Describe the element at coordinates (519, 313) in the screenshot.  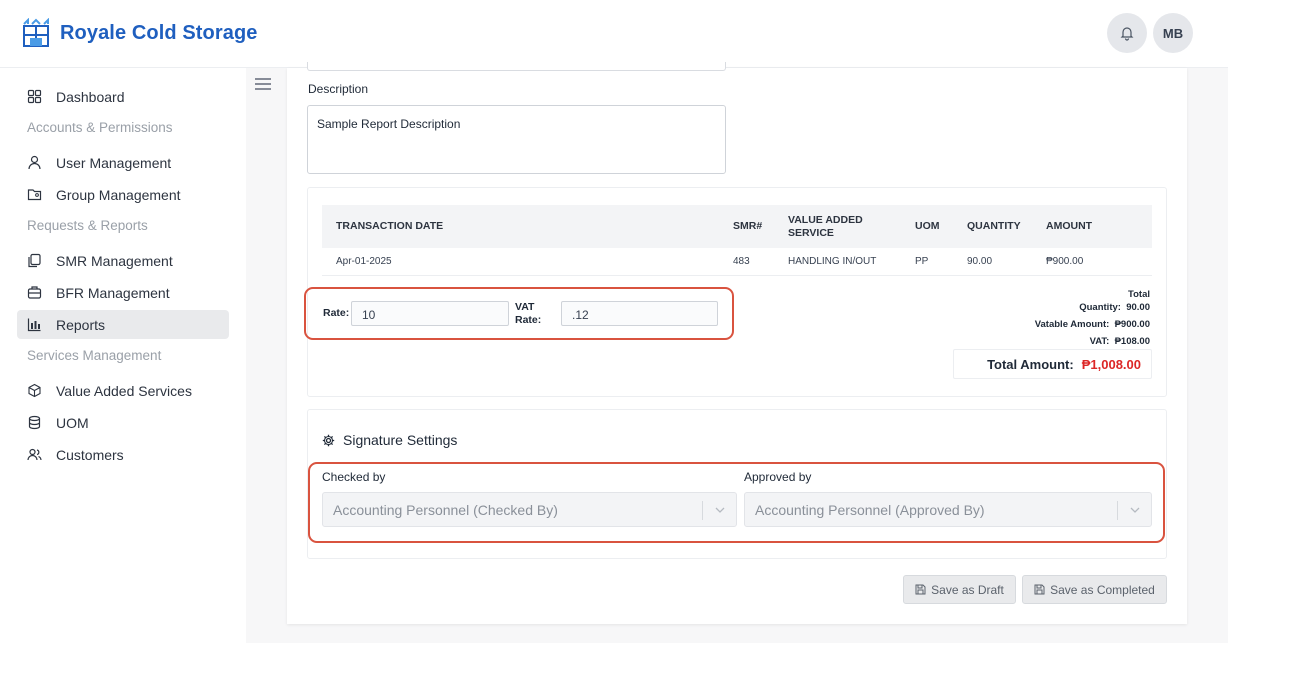
I see `rates-highlight-box` at that location.